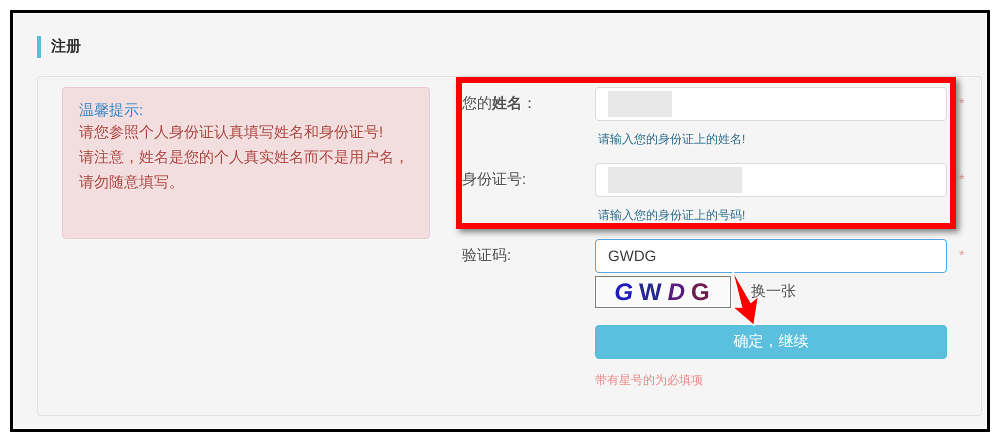 The width and height of the screenshot is (1000, 444). What do you see at coordinates (773, 292) in the screenshot?
I see `refresh-captcha-link: 换一张` at bounding box center [773, 292].